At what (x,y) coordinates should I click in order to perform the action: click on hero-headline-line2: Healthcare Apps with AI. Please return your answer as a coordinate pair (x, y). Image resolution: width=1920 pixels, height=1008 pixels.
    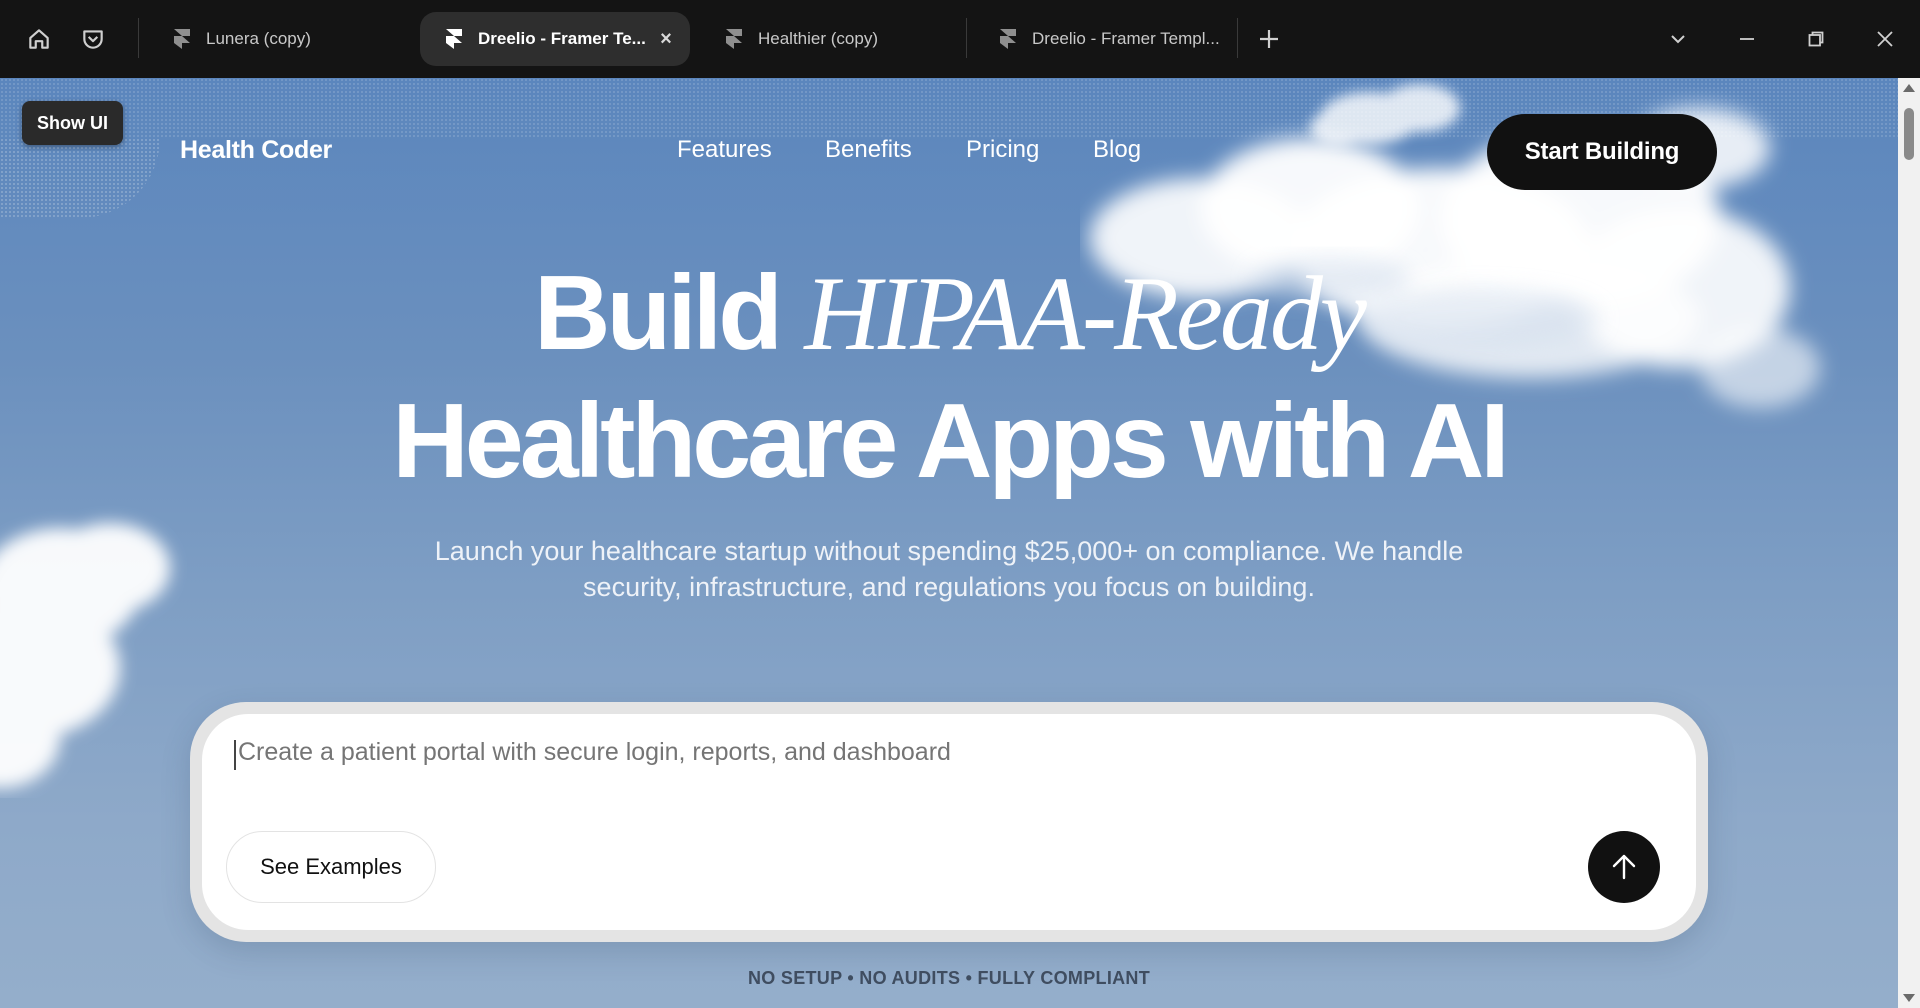
    Looking at the image, I should click on (951, 441).